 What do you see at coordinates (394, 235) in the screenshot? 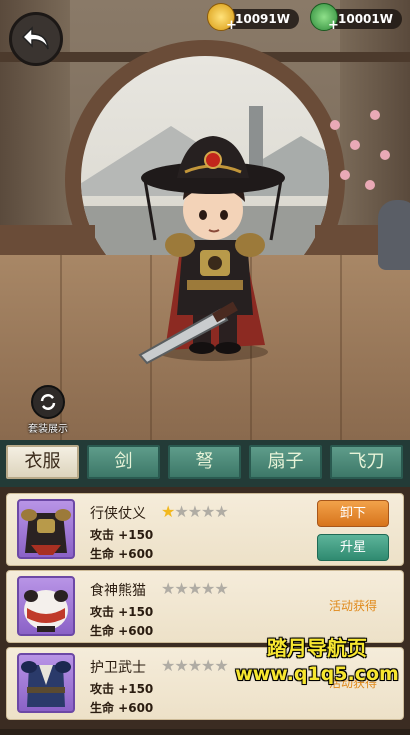
I see `vase` at bounding box center [394, 235].